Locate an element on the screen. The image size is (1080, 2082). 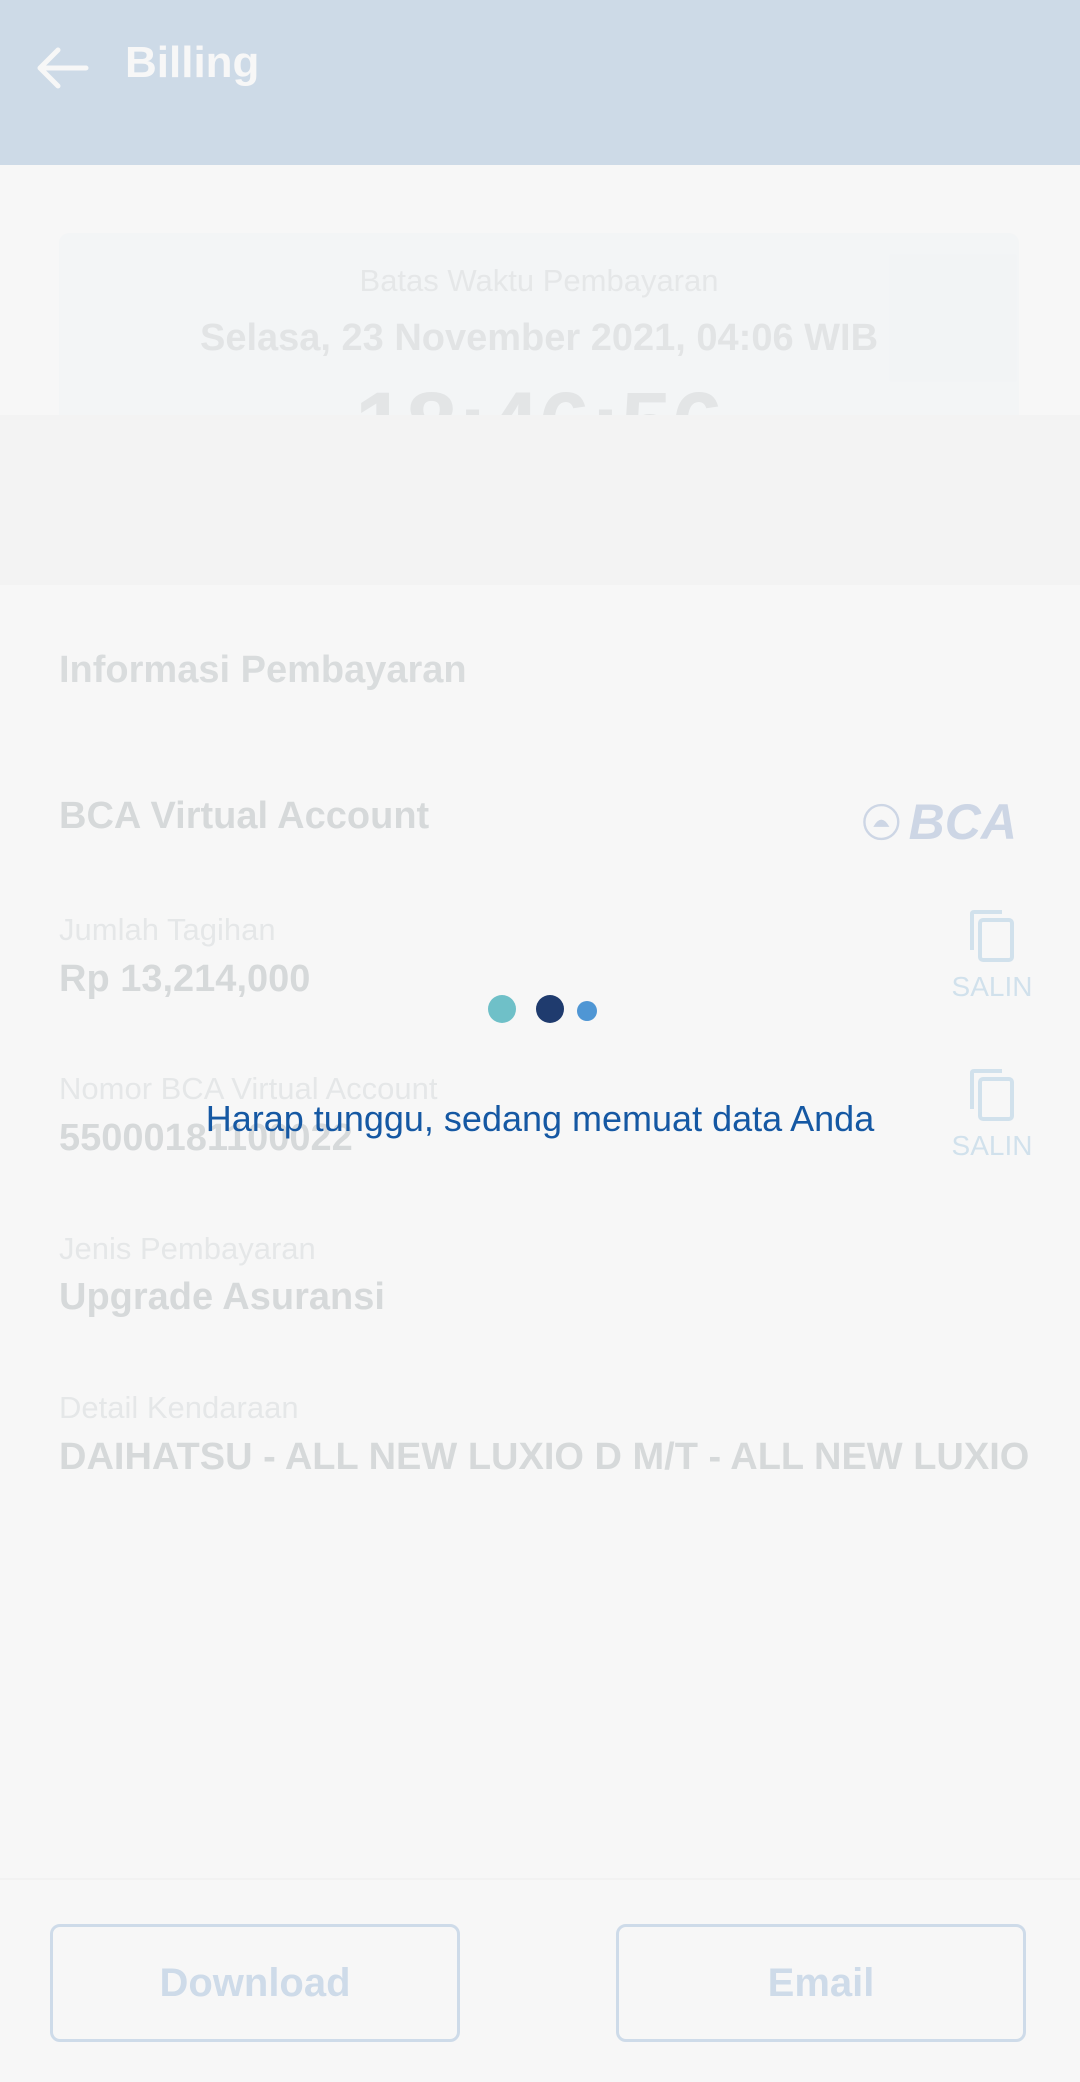
copy-icon is located at coordinates (992, 936).